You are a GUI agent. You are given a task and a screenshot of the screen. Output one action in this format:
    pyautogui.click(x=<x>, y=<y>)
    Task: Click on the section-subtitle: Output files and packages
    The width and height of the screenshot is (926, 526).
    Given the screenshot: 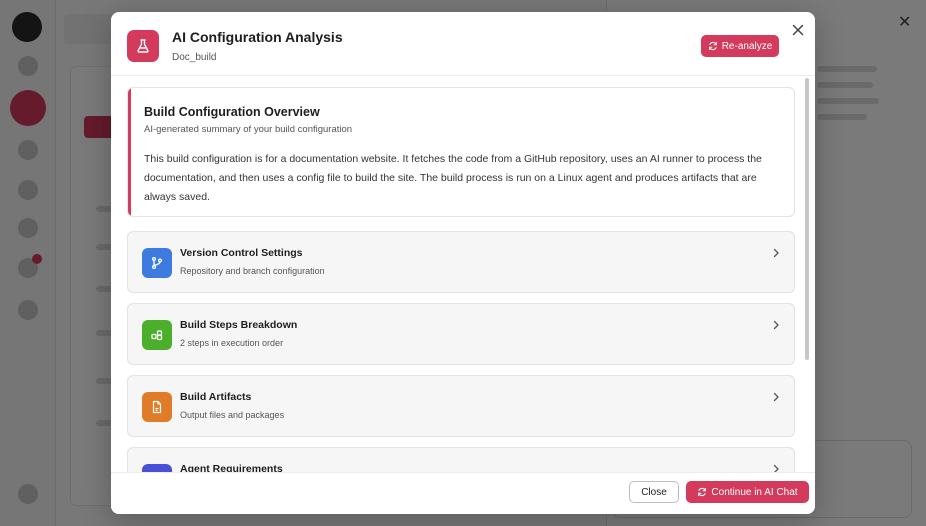 What is the action you would take?
    pyautogui.click(x=232, y=415)
    